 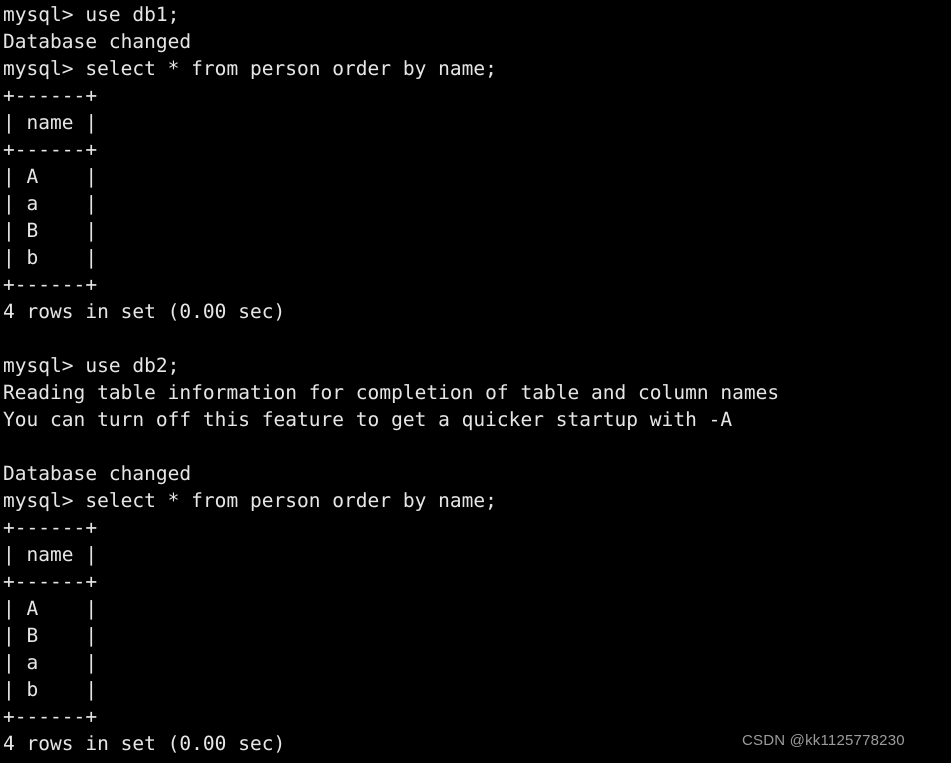 I want to click on terminal-line-use-db2: mysql> use db2;, so click(x=91, y=365).